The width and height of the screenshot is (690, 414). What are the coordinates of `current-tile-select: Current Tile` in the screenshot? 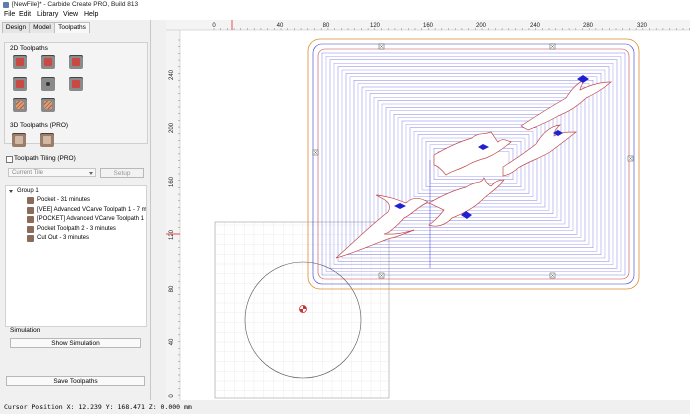 It's located at (52, 172).